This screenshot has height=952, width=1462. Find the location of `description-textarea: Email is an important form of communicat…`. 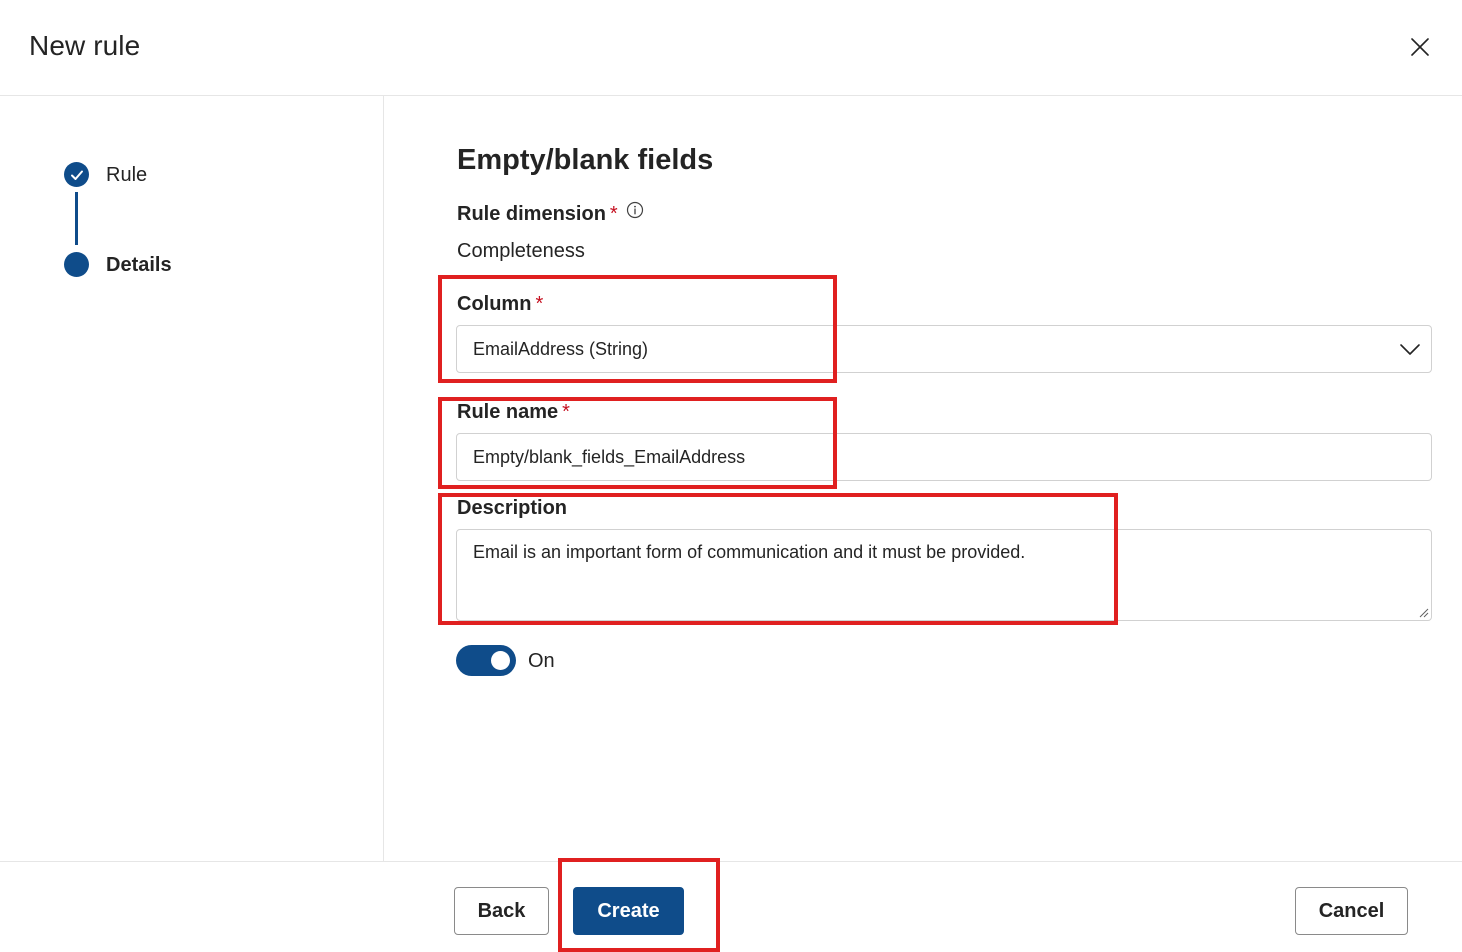

description-textarea: Email is an important form of communicat… is located at coordinates (944, 575).